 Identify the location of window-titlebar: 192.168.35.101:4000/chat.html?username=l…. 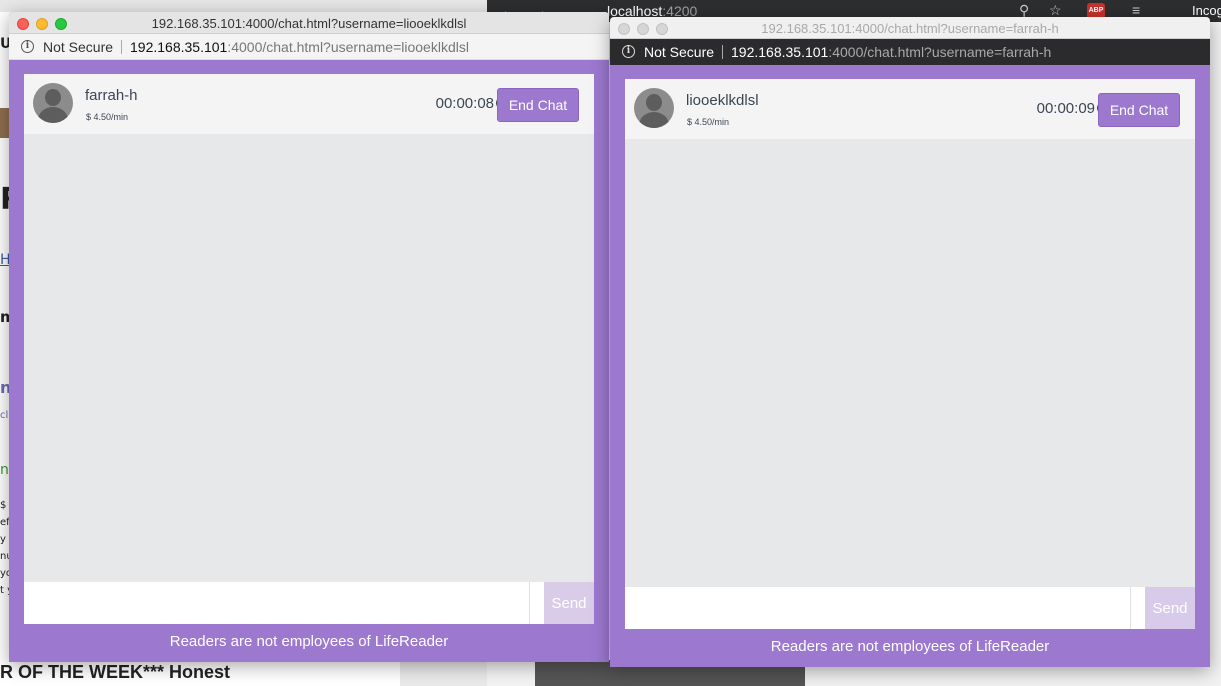
(309, 23).